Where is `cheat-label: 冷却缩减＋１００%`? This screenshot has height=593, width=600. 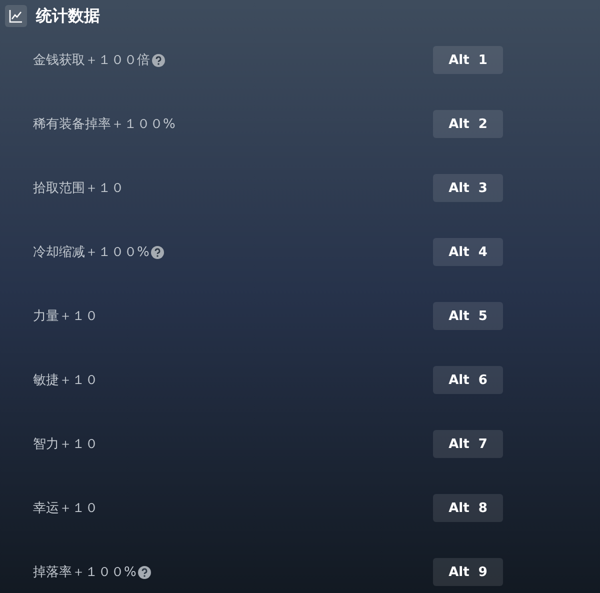
cheat-label: 冷却缩减＋１００% is located at coordinates (91, 252).